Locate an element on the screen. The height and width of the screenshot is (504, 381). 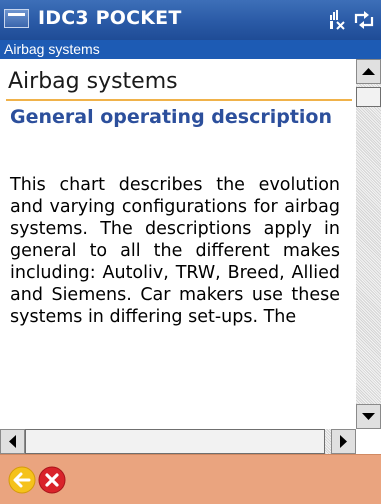
close-x-icon is located at coordinates (52, 480).